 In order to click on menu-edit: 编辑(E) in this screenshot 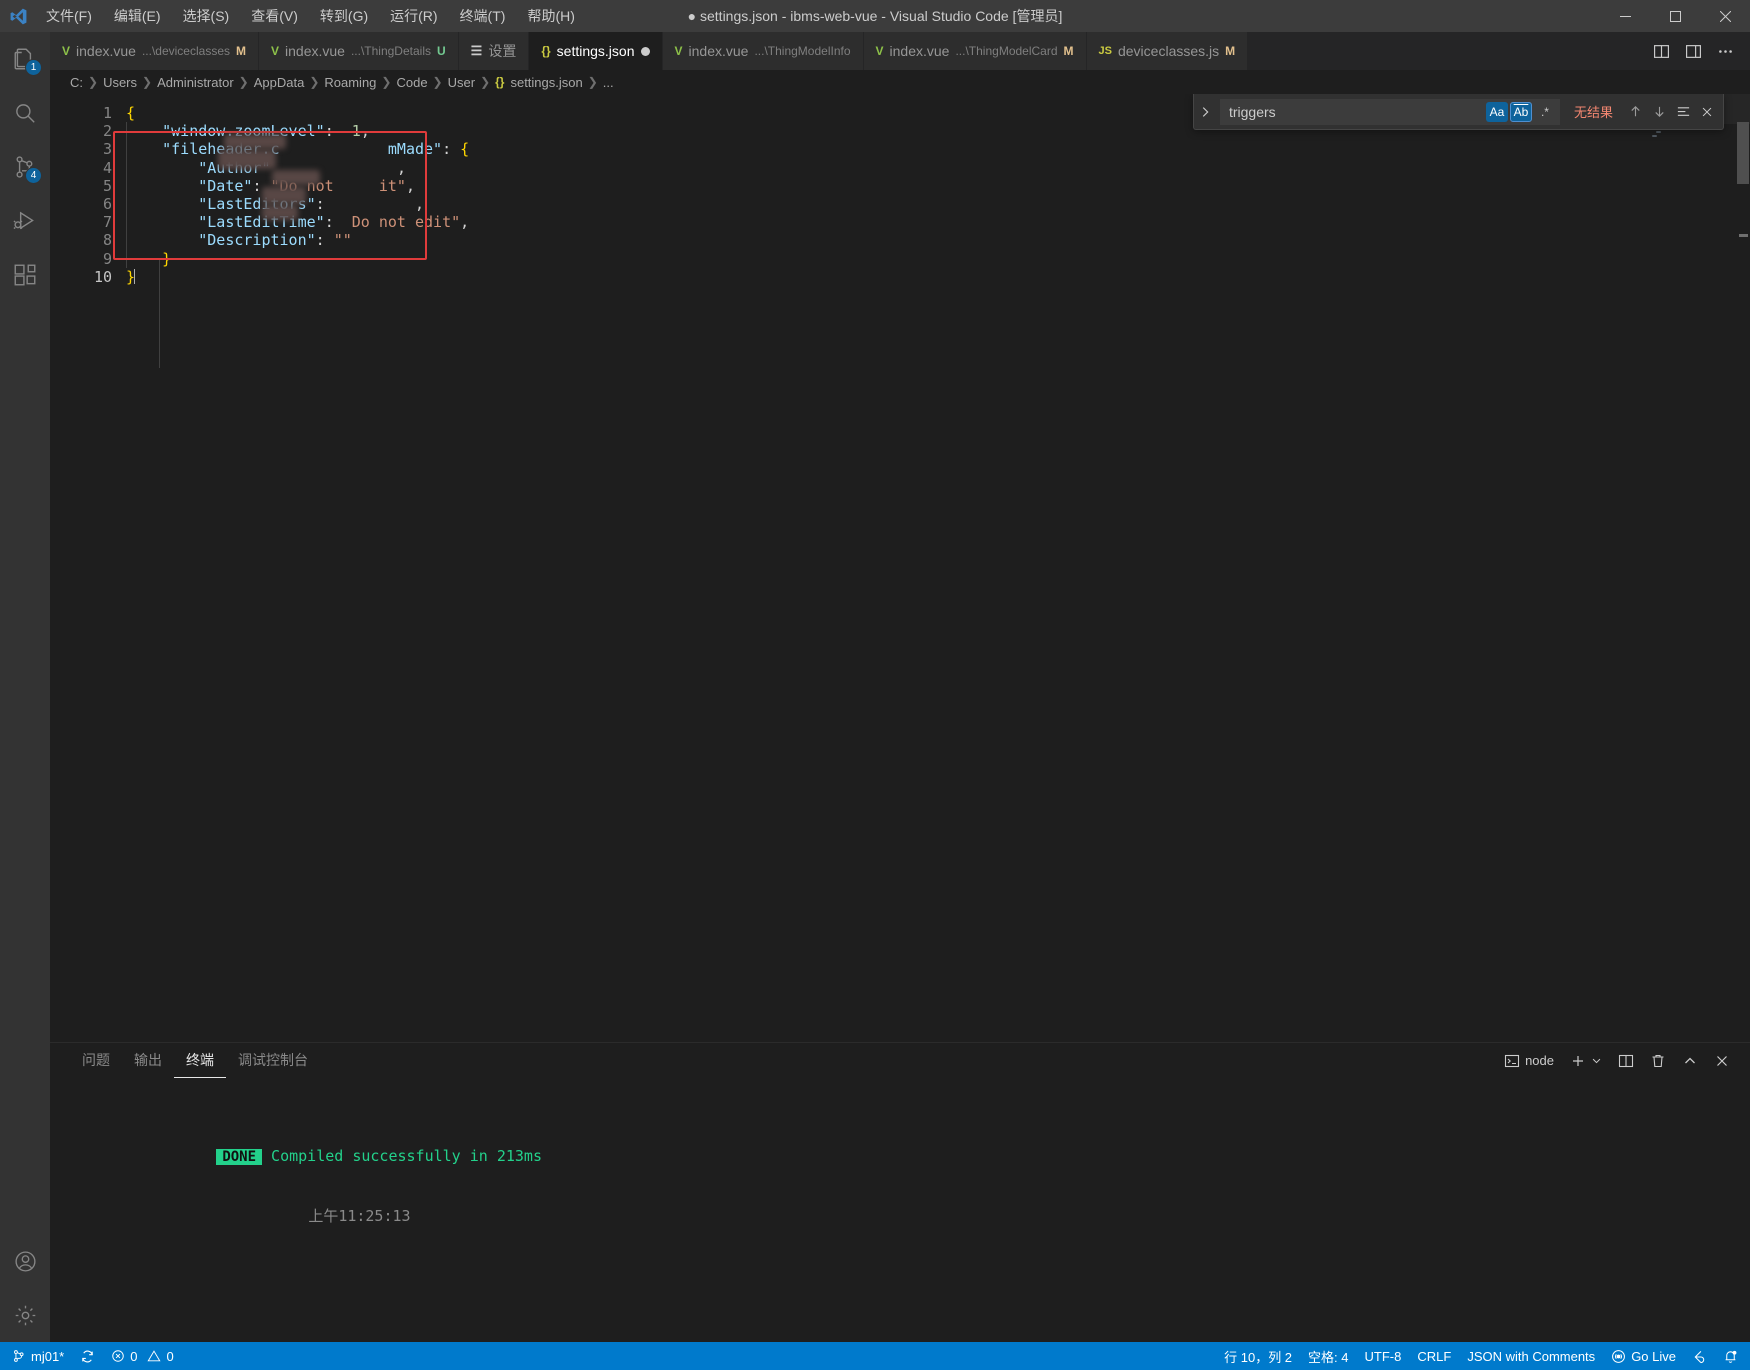, I will do `click(137, 16)`.